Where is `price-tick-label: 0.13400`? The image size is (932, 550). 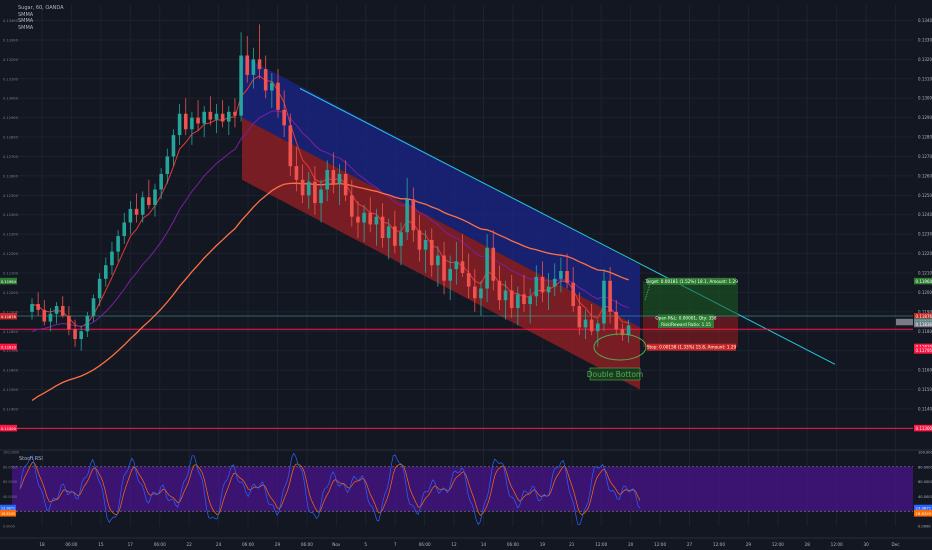
price-tick-label: 0.13400 is located at coordinates (925, 20).